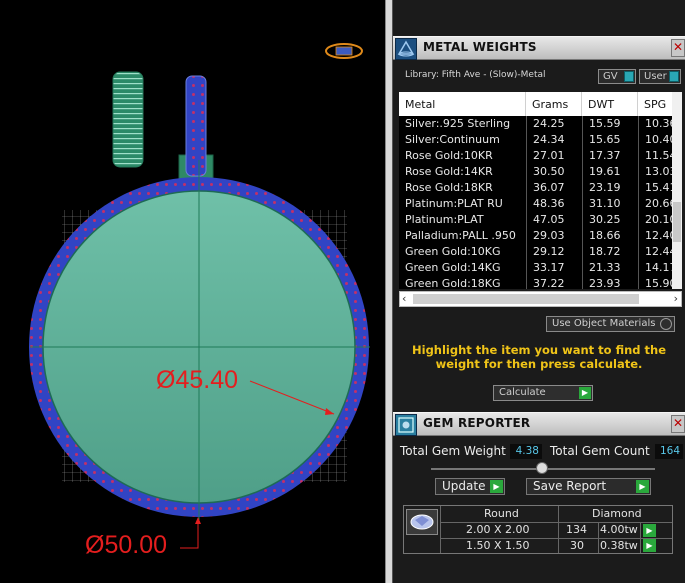  Describe the element at coordinates (605, 203) in the screenshot. I see `cell-dwt: 31.10` at that location.